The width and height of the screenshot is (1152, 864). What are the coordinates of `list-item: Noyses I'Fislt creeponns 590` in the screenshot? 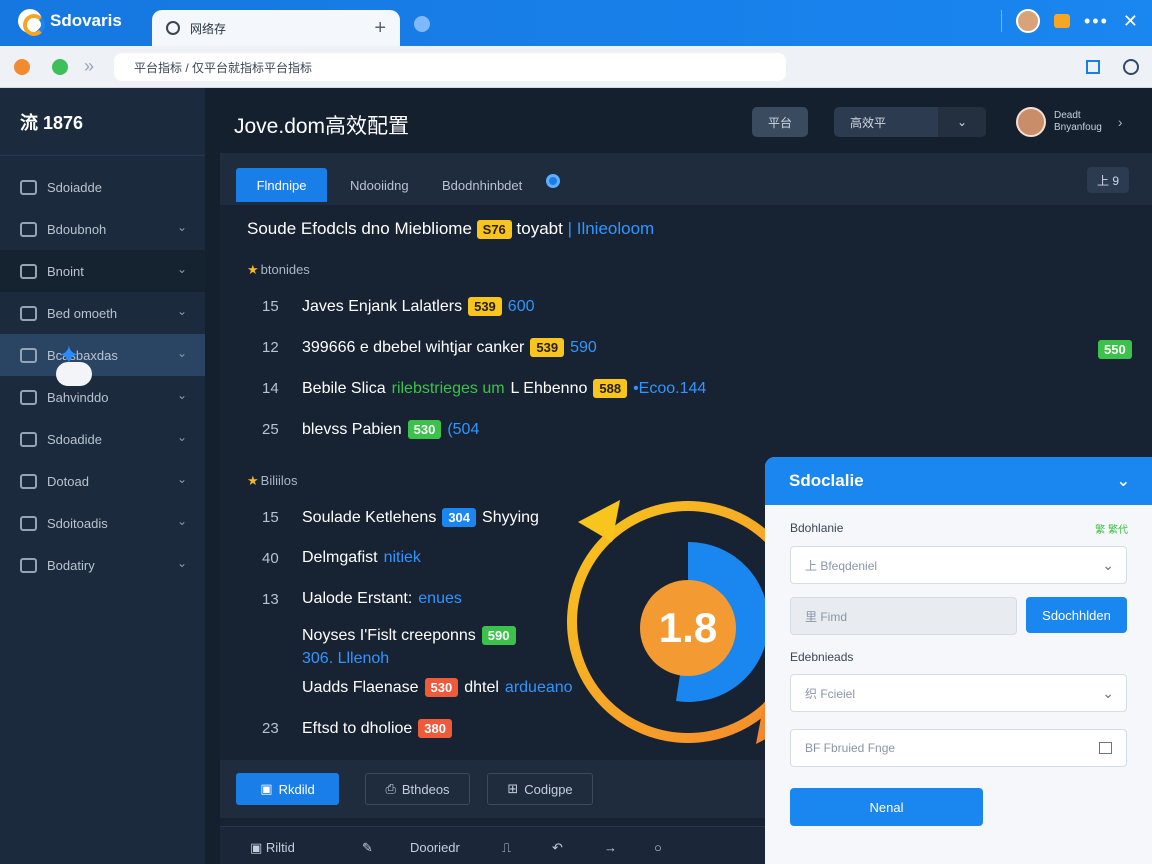 It's located at (389, 635).